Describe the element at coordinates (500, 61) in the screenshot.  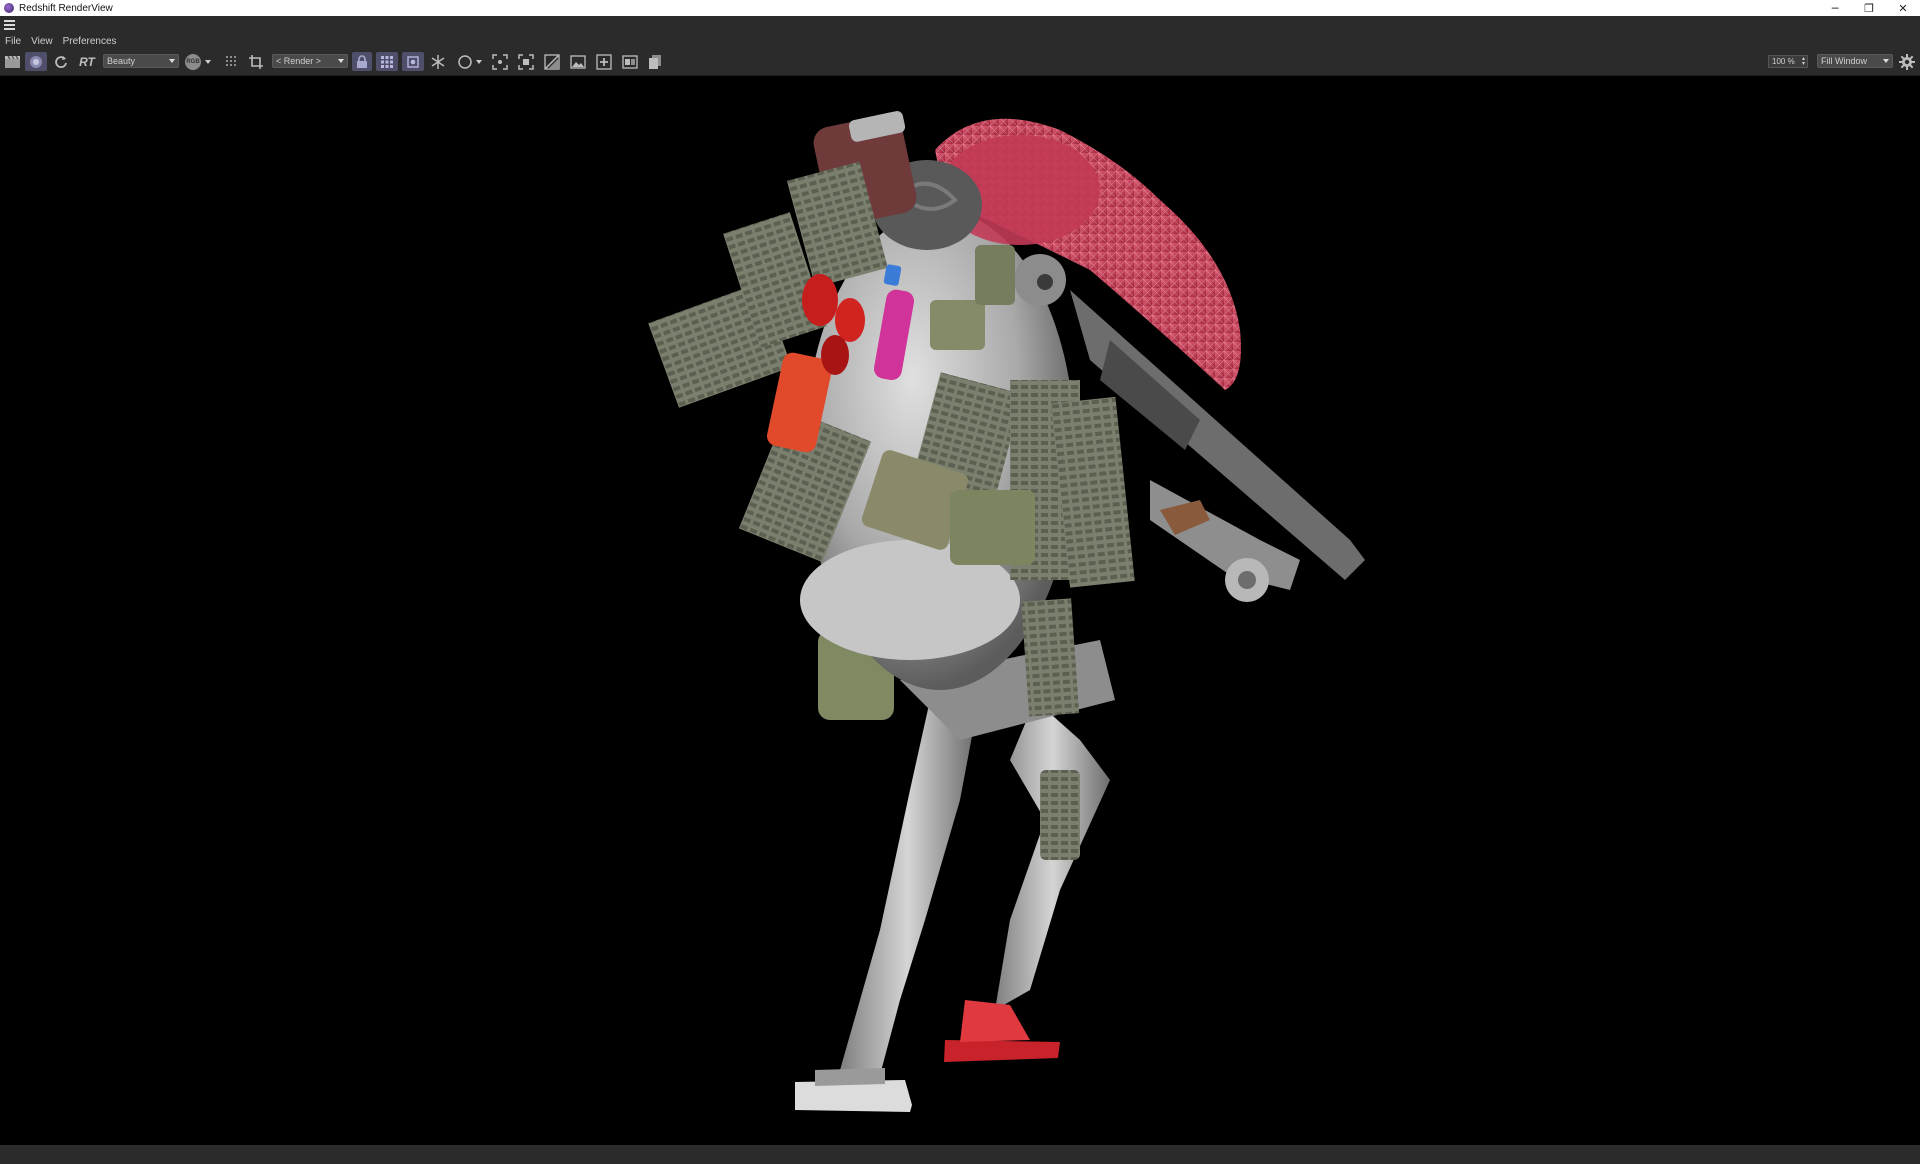
I see `focus-pick-icon` at that location.